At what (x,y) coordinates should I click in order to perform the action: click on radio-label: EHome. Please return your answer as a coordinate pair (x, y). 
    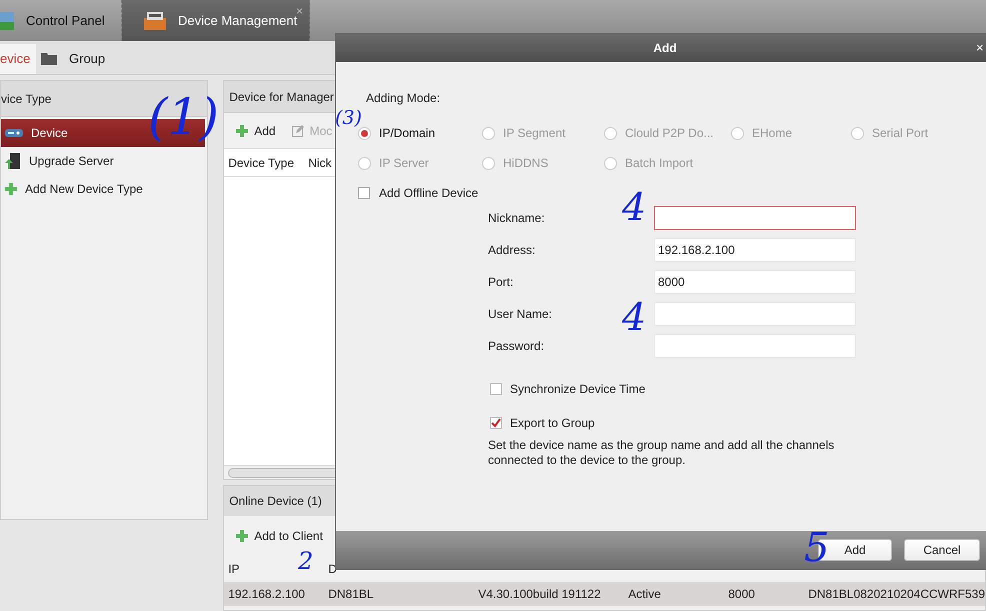
    Looking at the image, I should click on (772, 133).